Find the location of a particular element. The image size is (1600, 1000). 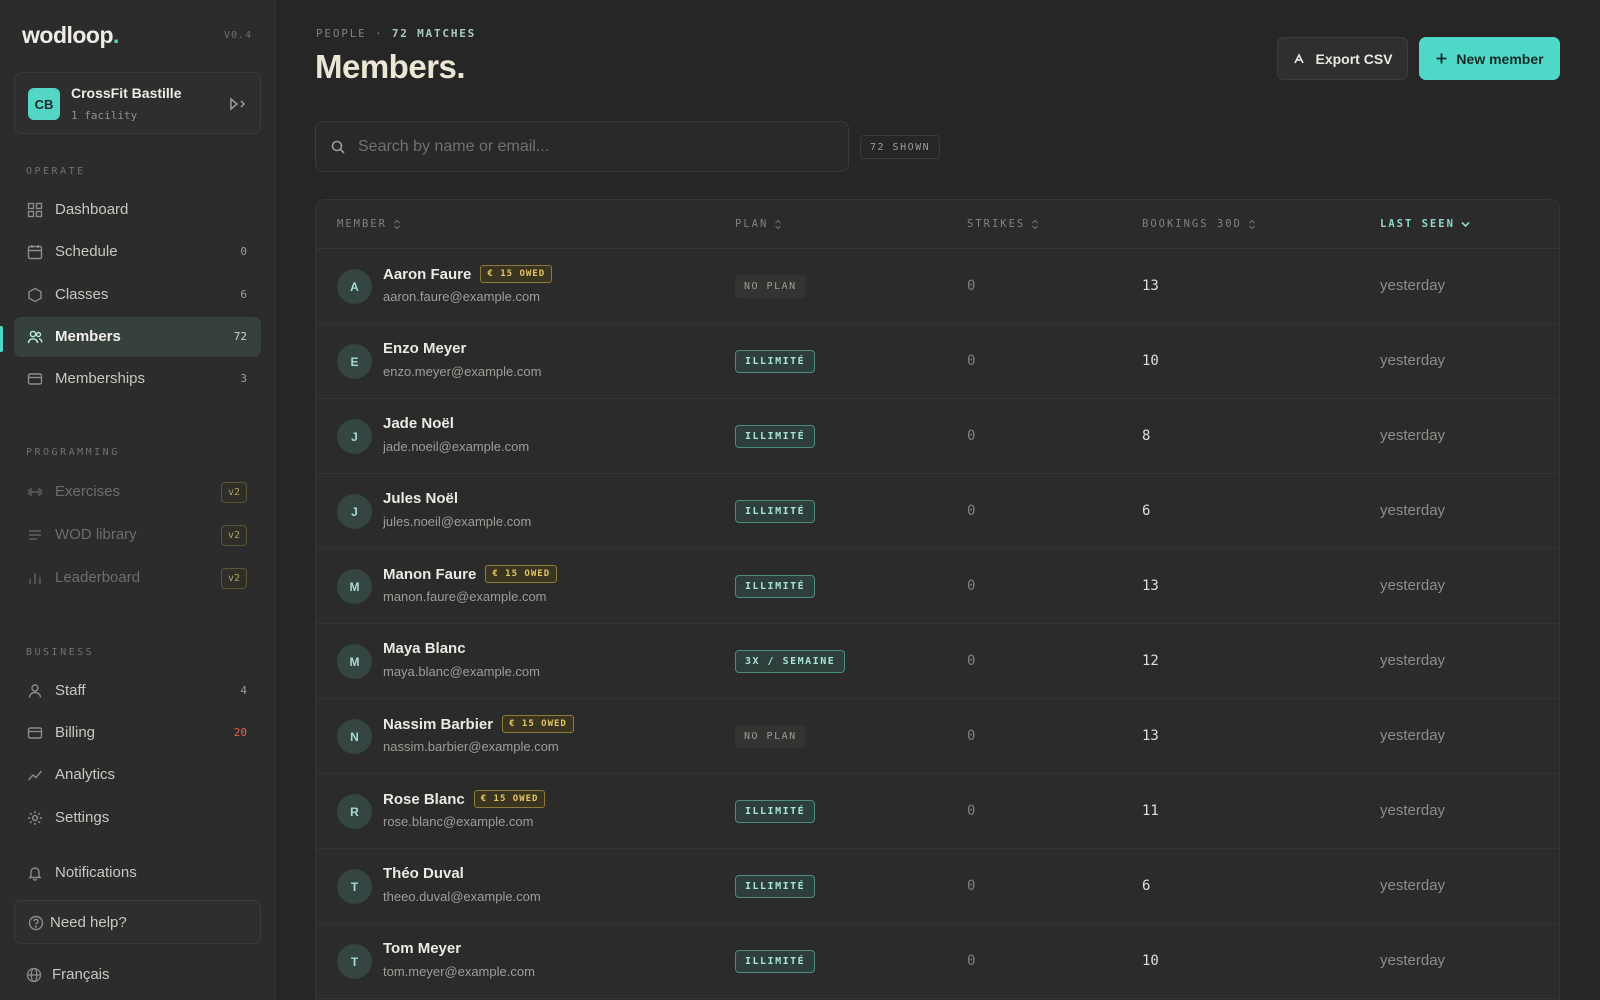

member-name: Manon Faure € 15 OWED is located at coordinates (470, 574).